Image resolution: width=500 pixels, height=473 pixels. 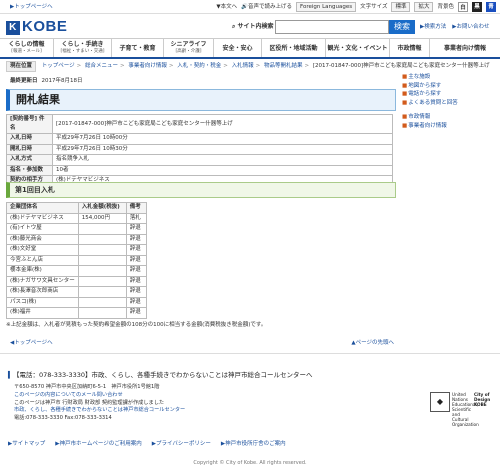 I want to click on table-row: 櫻本金庫(株) 辞退, so click(x=76, y=271).